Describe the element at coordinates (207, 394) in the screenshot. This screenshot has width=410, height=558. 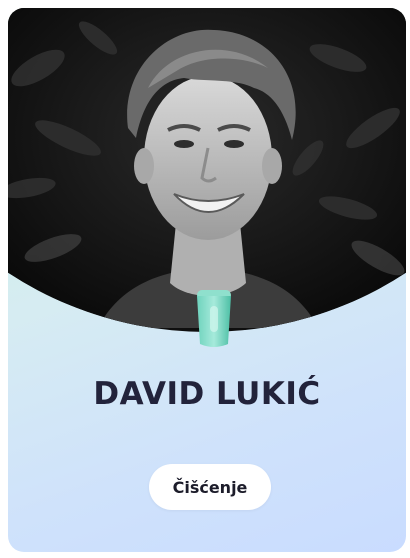
I see `profile-name: DAVID LUKIĆ` at that location.